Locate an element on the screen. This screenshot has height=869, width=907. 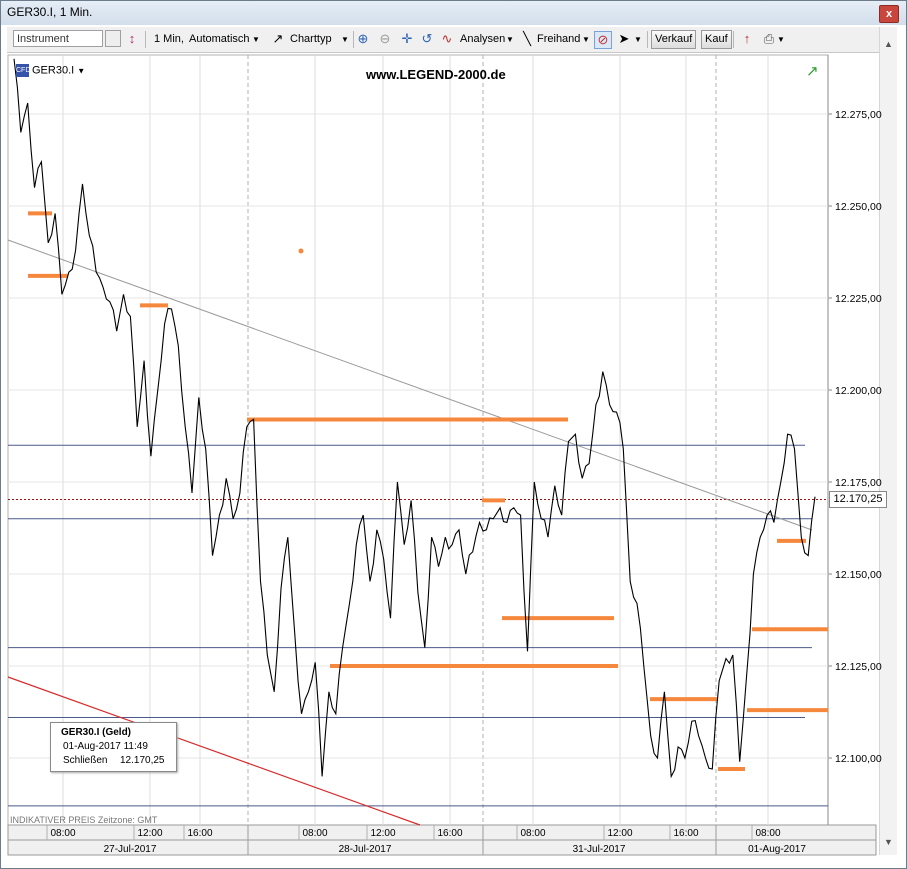
y-tick-label: 12.275,00 is located at coordinates (858, 115).